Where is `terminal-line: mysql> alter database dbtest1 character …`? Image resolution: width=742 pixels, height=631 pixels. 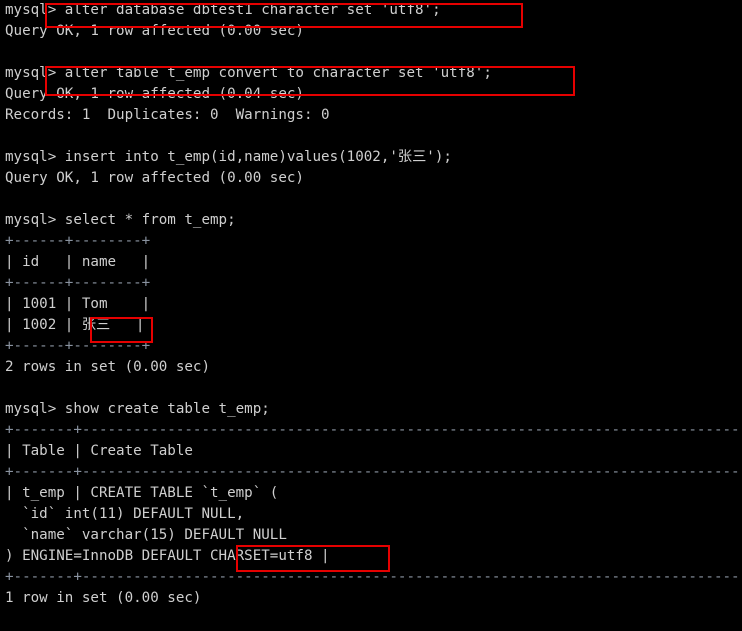
terminal-line: mysql> alter database dbtest1 character … is located at coordinates (223, 10).